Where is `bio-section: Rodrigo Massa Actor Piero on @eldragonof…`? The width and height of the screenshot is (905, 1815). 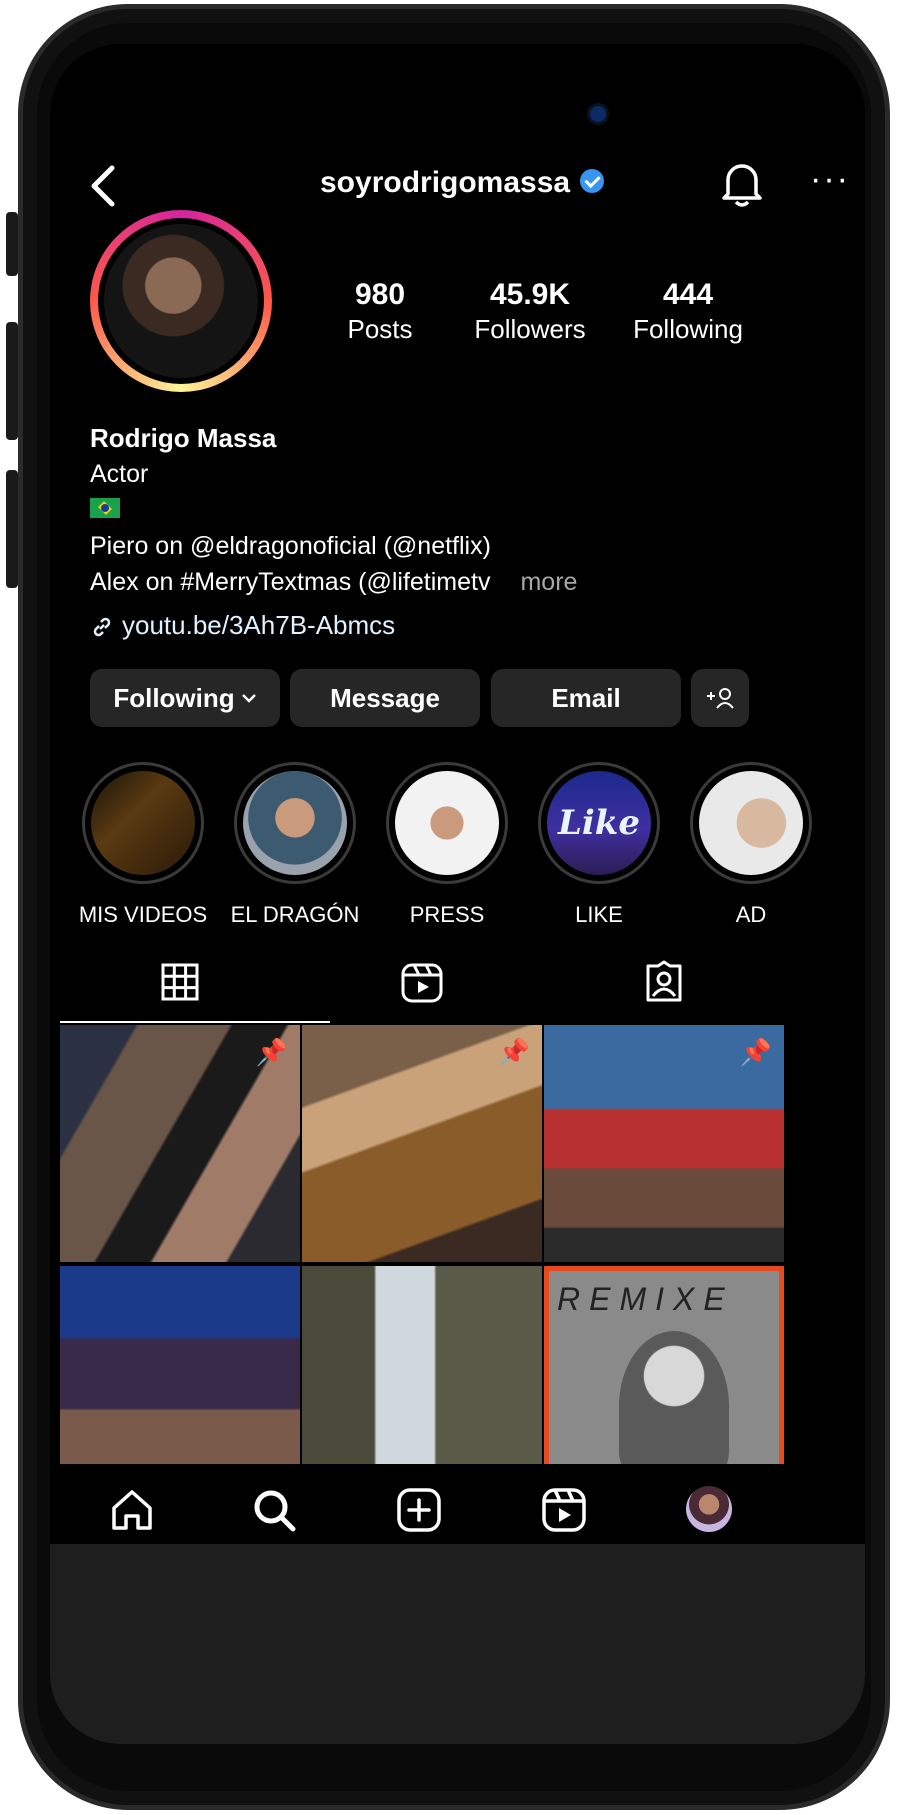
bio-section: Rodrigo Massa Actor Piero on @eldragonof… is located at coordinates (333, 510).